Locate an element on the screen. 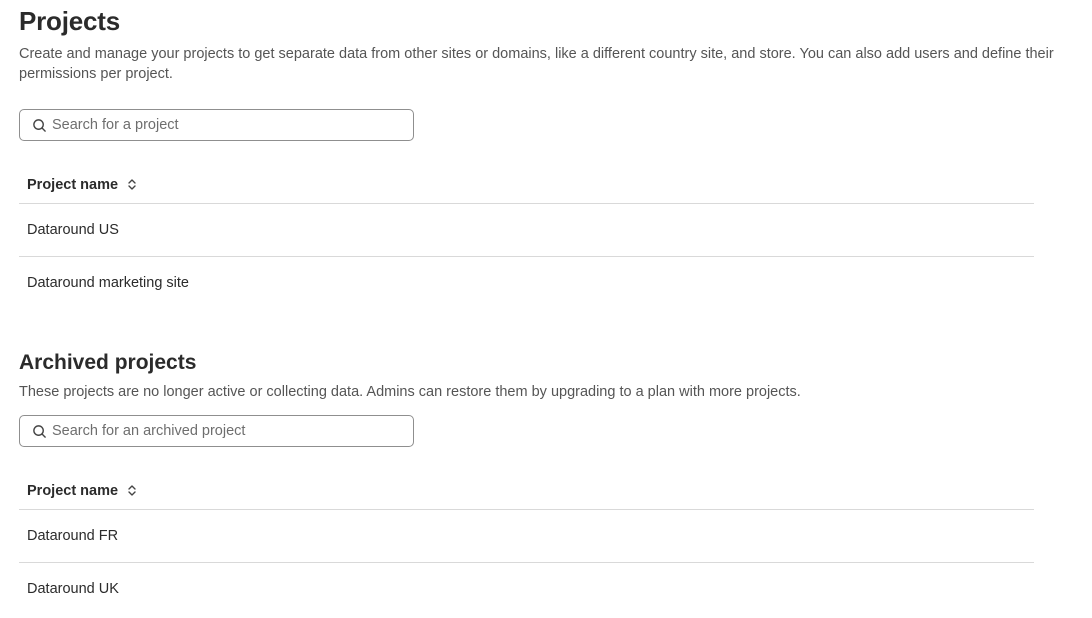 Image resolution: width=1092 pixels, height=618 pixels. archived-table-header: Project name is located at coordinates (526, 491).